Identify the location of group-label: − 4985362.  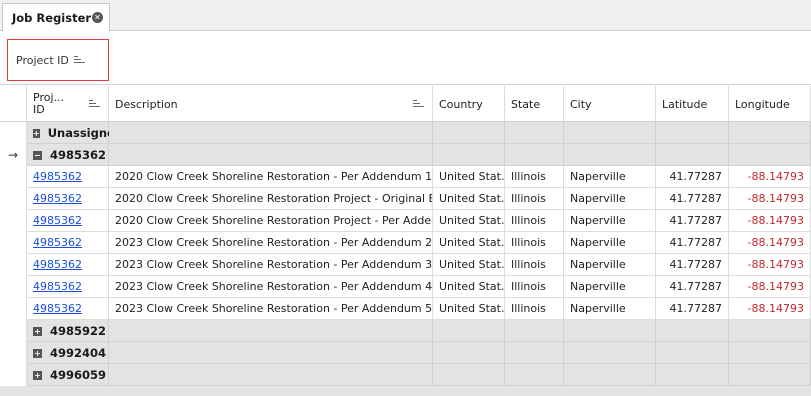
(69, 155).